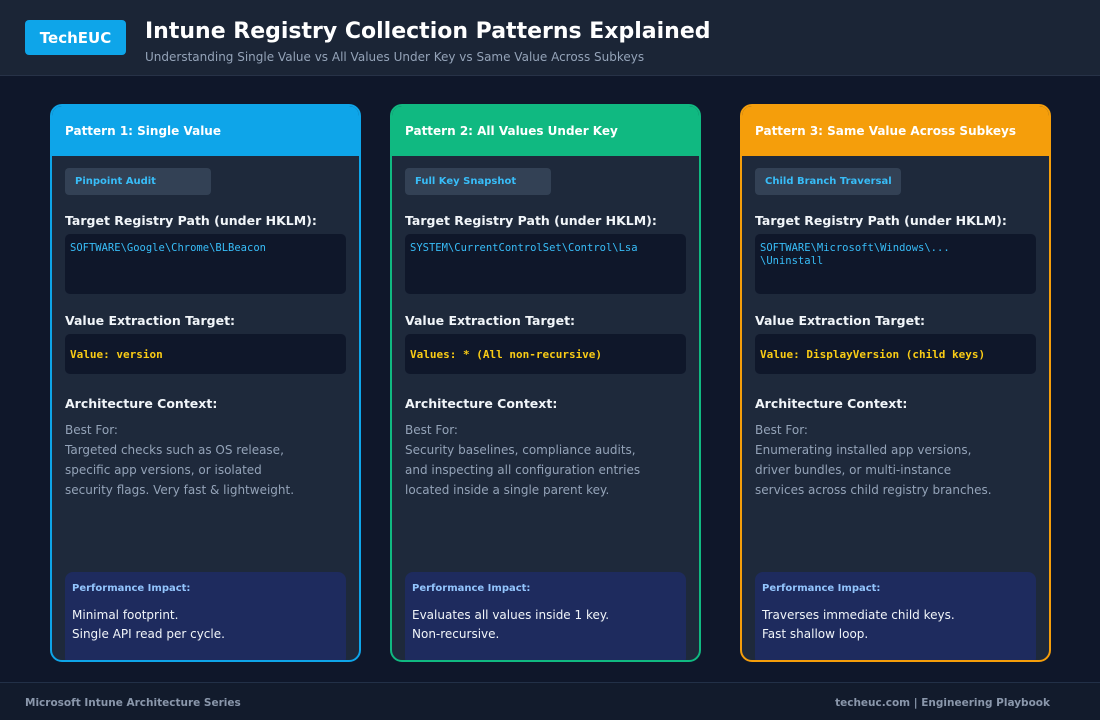 This screenshot has width=1100, height=720. I want to click on description-line: and inspecting all configuration entries, so click(523, 470).